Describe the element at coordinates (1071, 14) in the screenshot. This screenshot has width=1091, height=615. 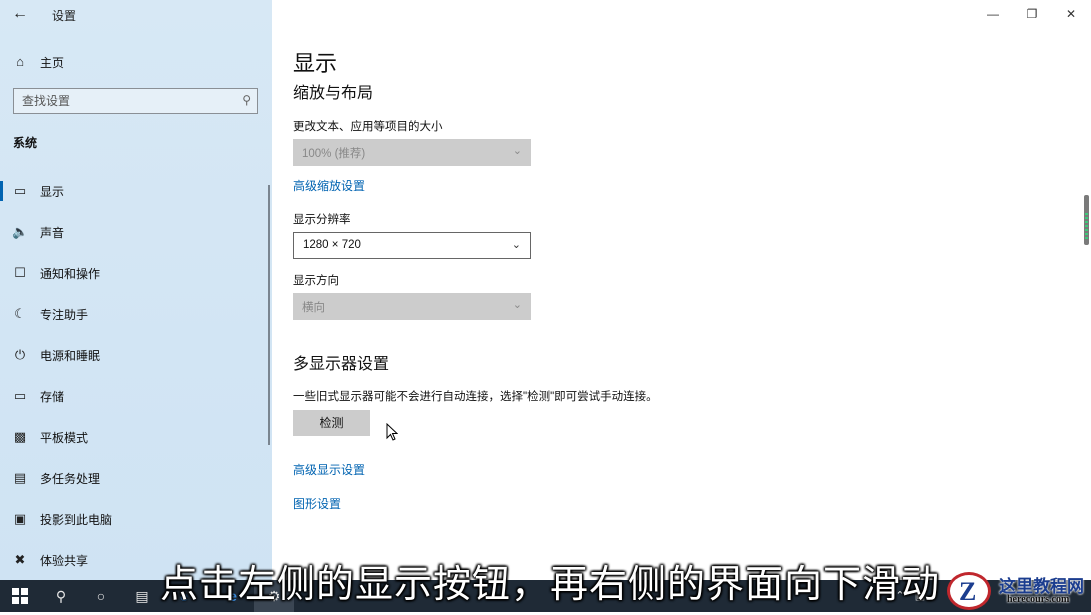
I see `close-button: ✕` at that location.